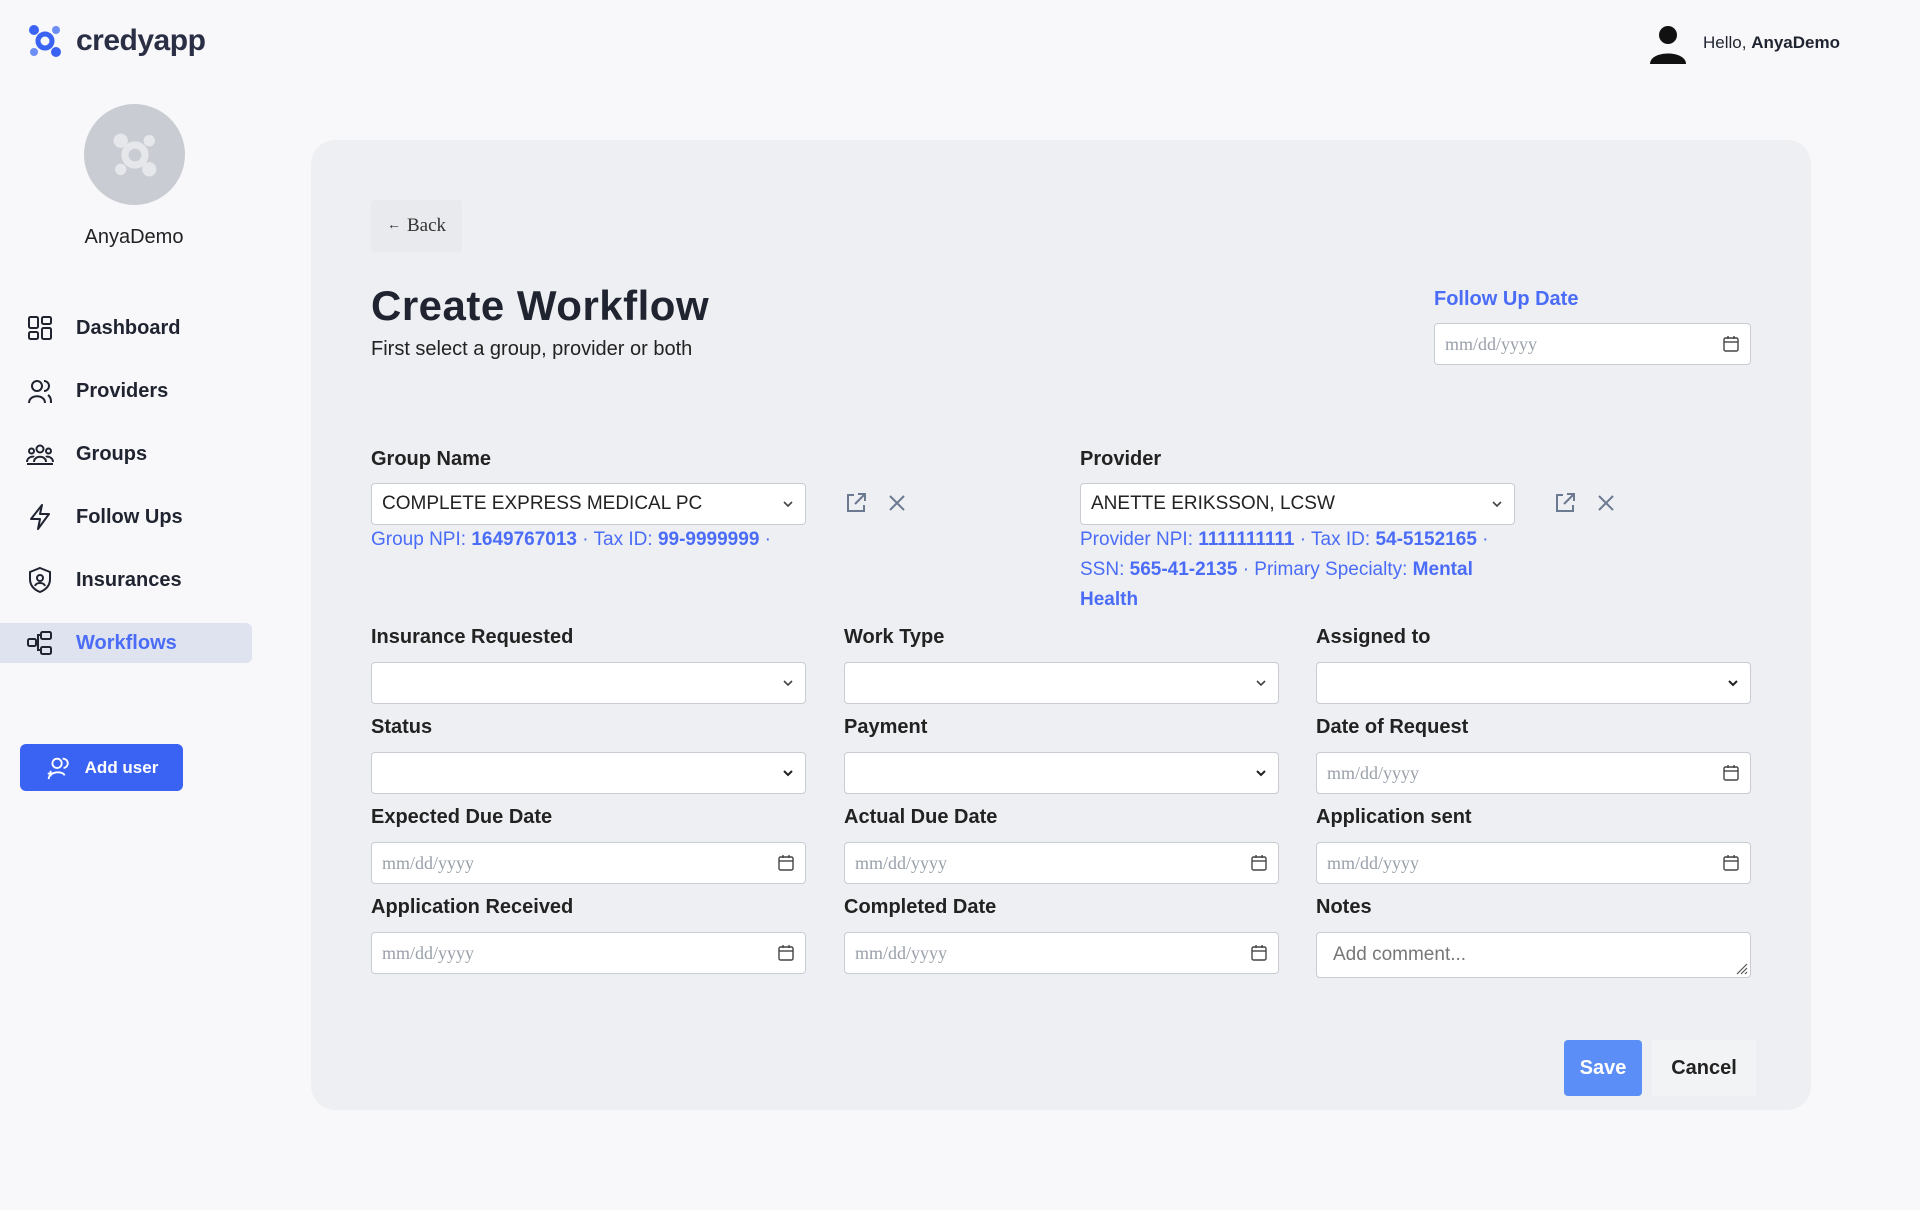 This screenshot has height=1210, width=1920. Describe the element at coordinates (1741, 968) in the screenshot. I see `resize-handle-icon` at that location.